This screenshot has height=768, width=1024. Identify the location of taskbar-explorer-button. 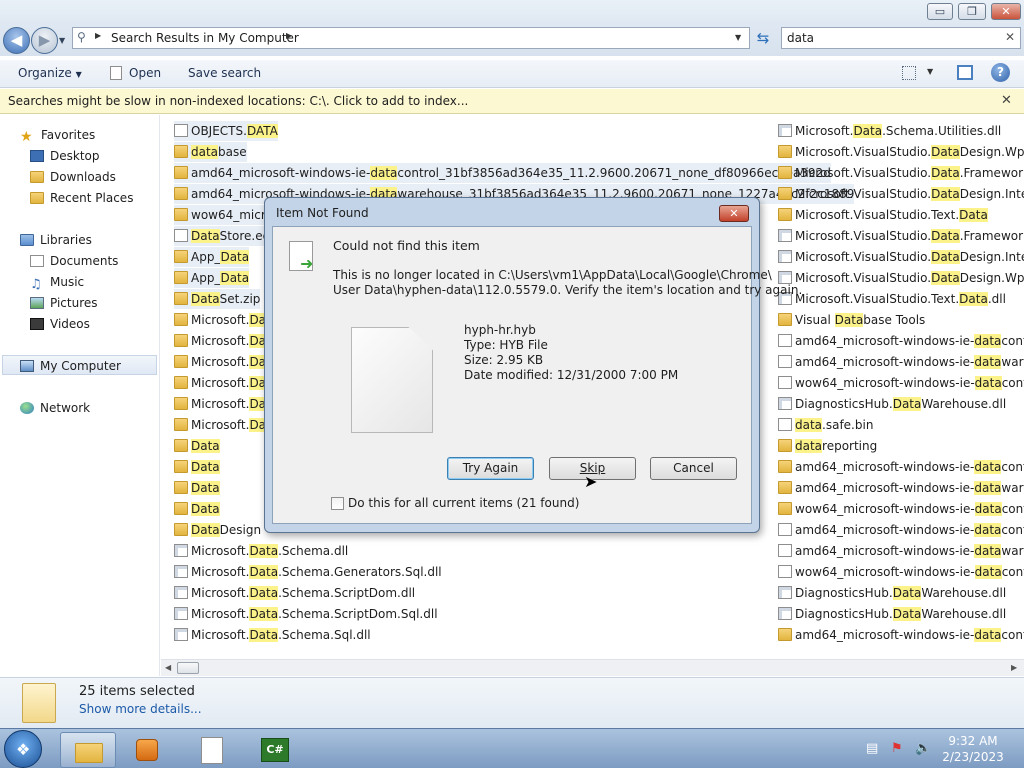
(88, 750).